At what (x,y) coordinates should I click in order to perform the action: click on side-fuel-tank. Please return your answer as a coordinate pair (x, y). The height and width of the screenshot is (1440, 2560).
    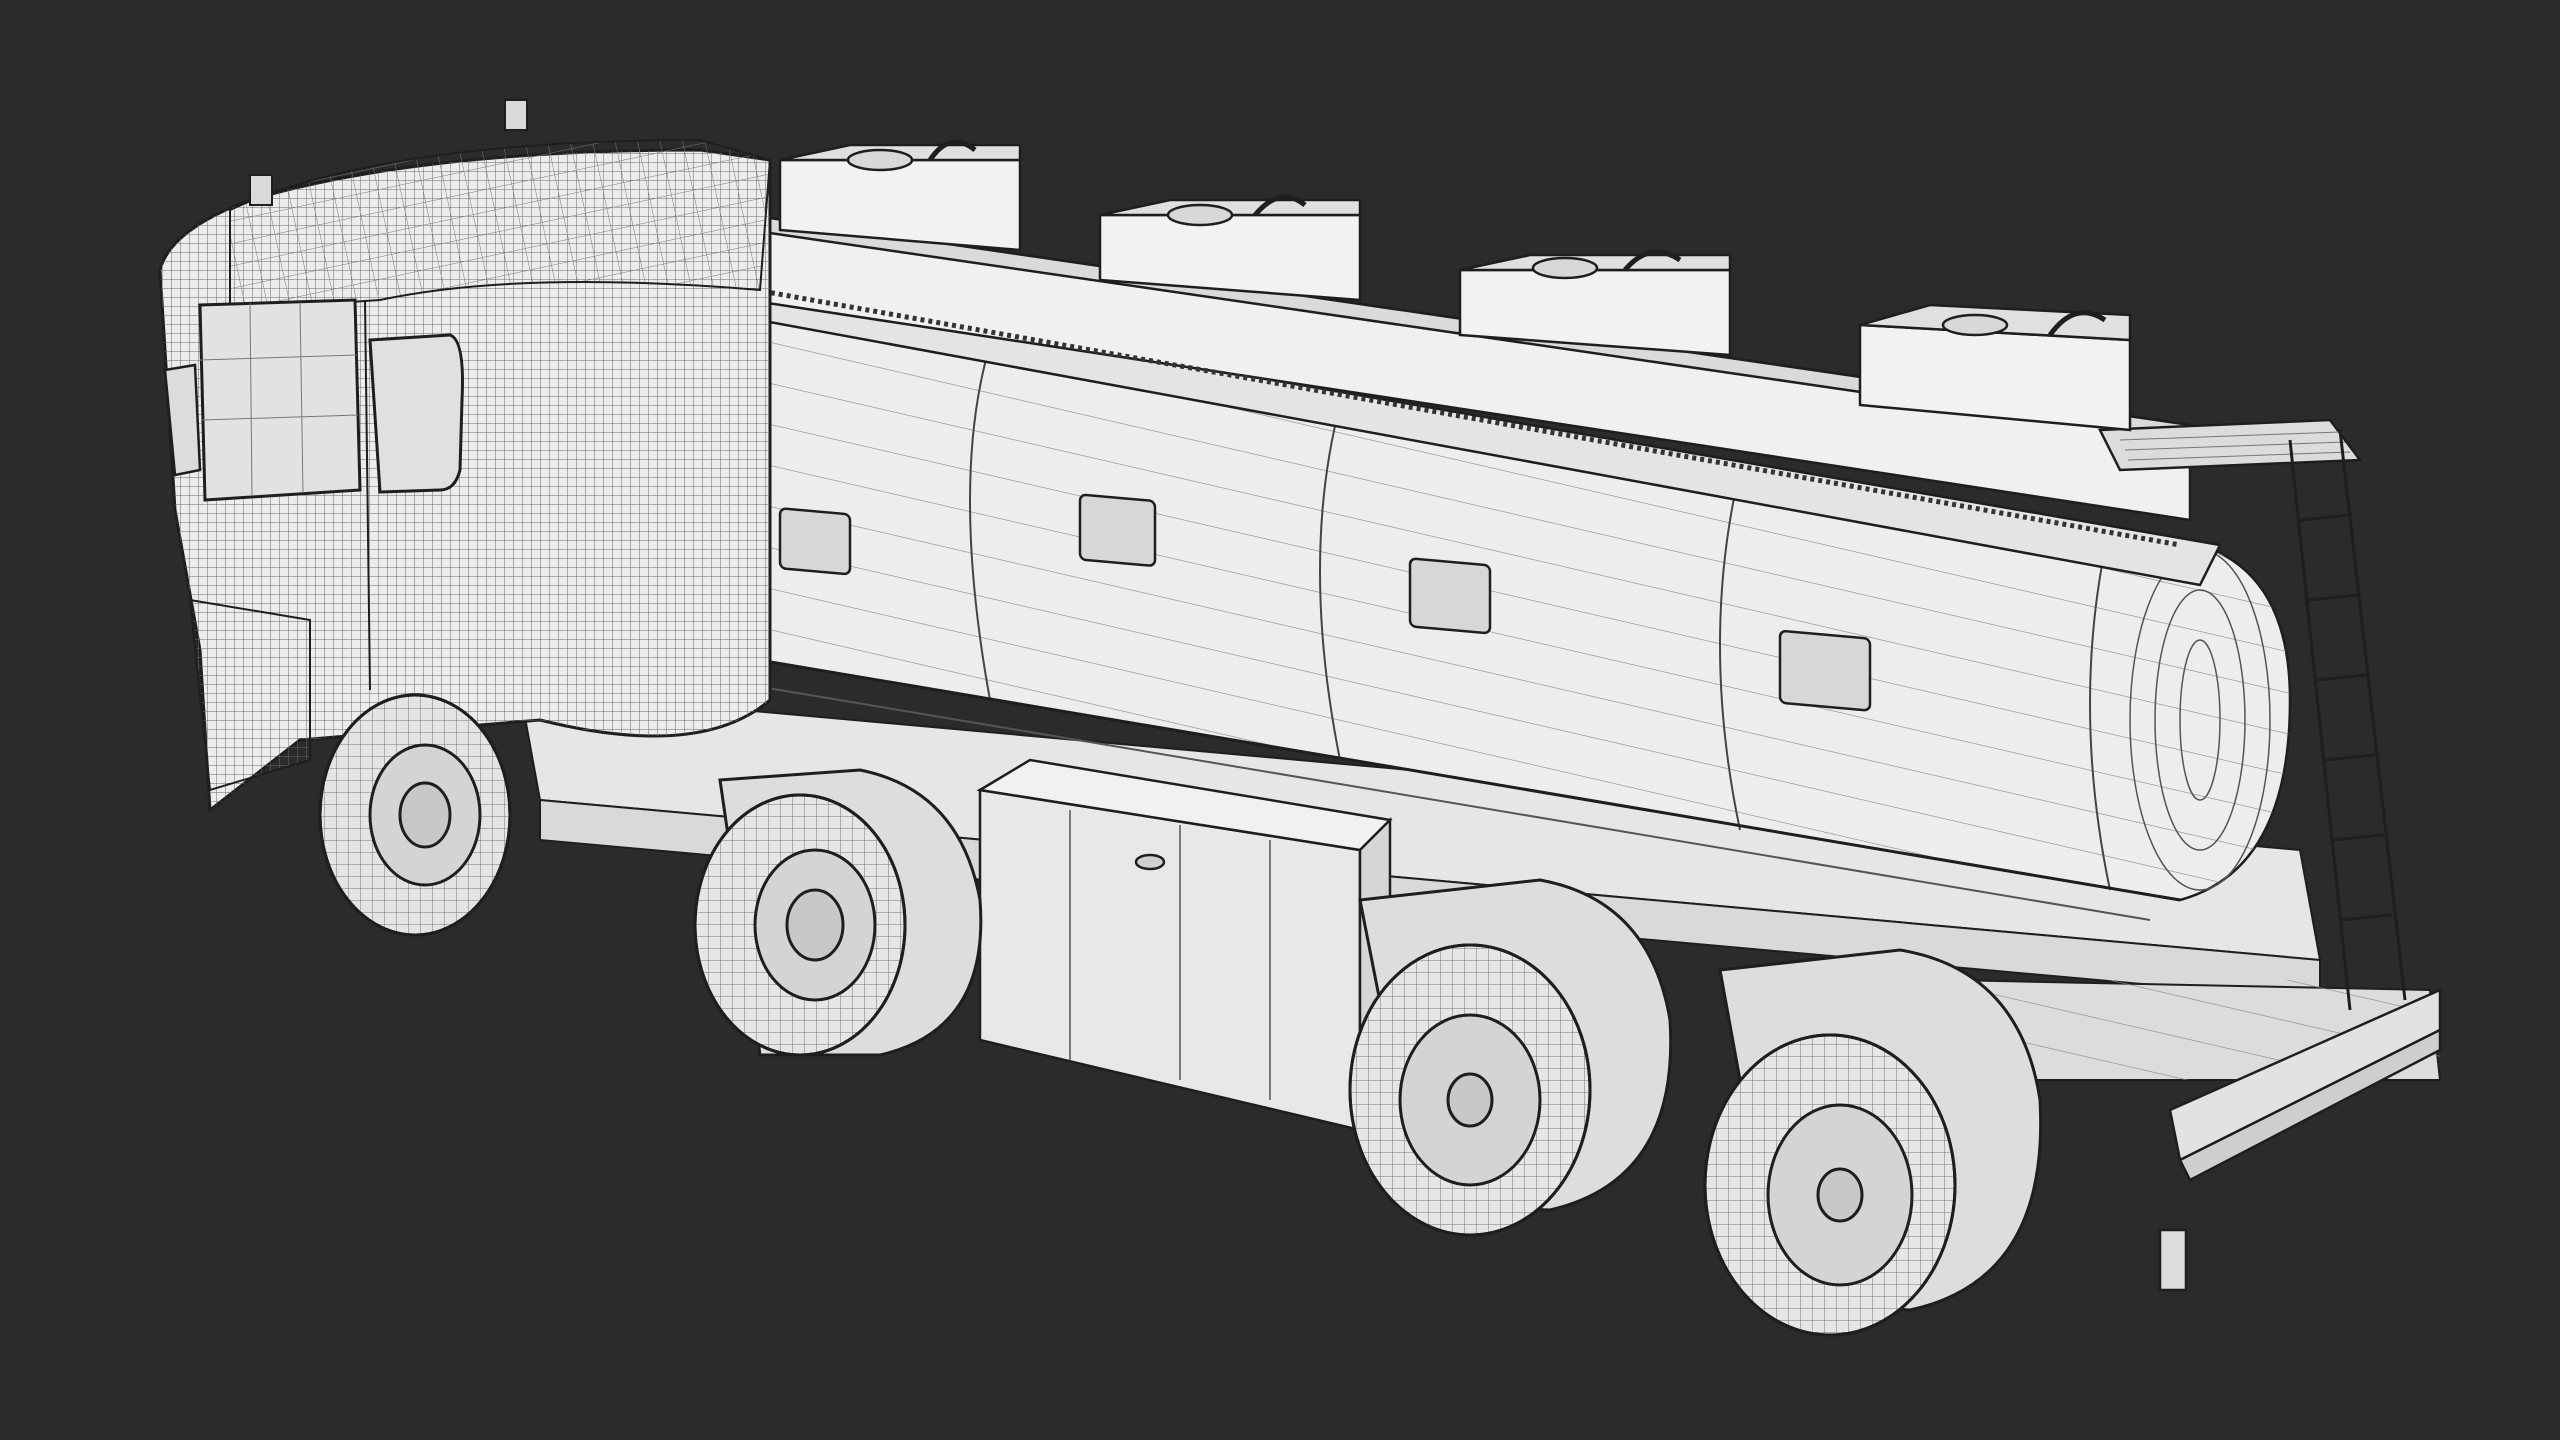
    Looking at the image, I should click on (1184, 946).